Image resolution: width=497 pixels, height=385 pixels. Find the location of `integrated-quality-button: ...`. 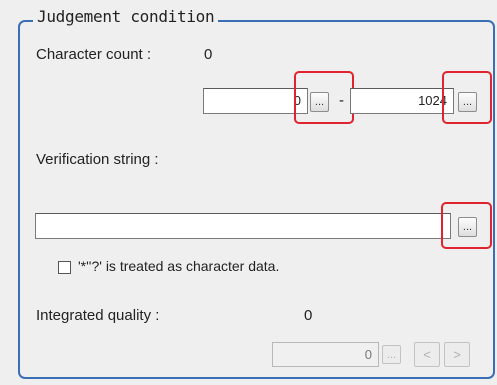

integrated-quality-button: ... is located at coordinates (391, 354).